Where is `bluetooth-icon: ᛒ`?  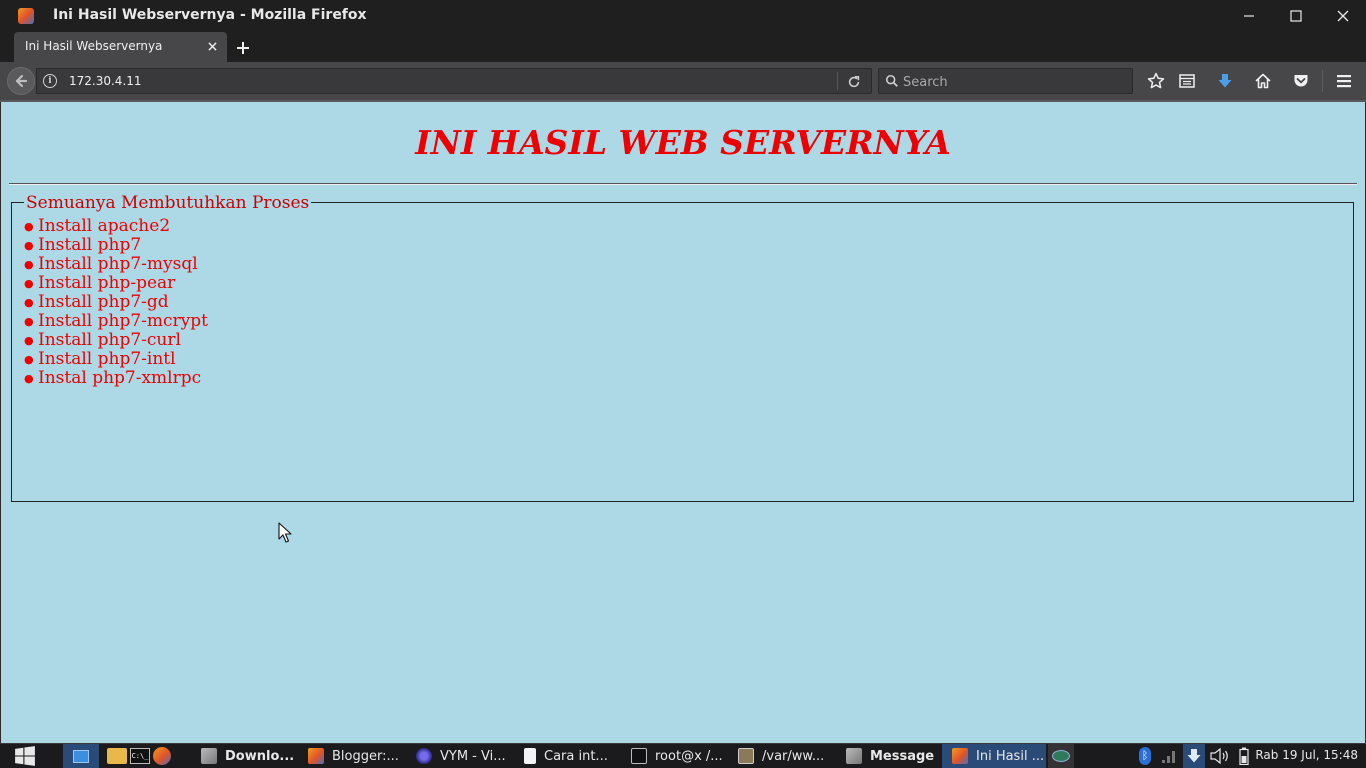
bluetooth-icon: ᛒ is located at coordinates (1145, 756).